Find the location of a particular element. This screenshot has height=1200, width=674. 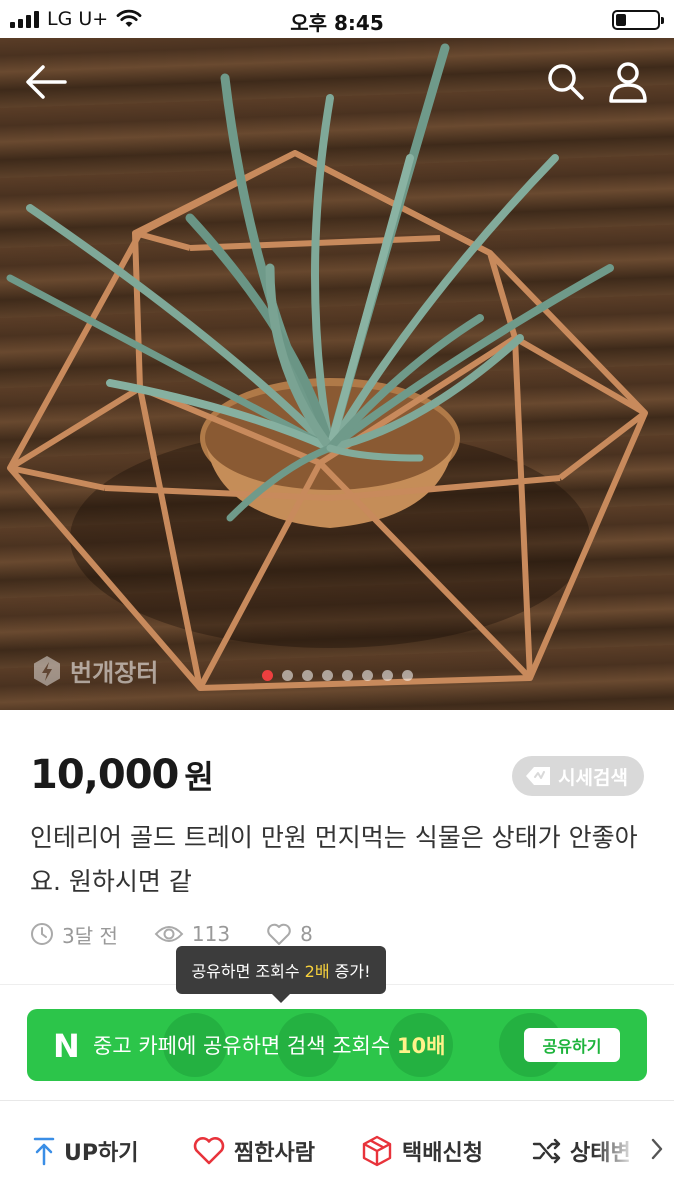

up-button-label: UP하기 is located at coordinates (101, 1153).